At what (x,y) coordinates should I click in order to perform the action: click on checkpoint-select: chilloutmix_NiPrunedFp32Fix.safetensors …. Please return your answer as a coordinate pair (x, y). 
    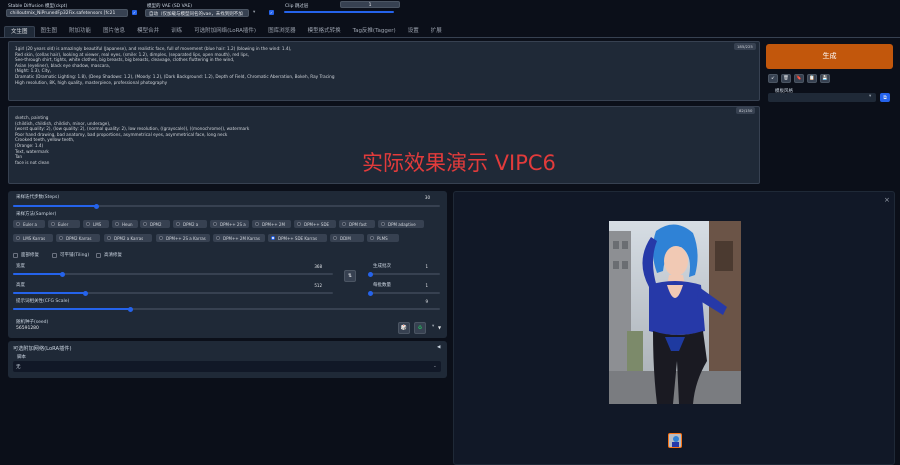
    Looking at the image, I should click on (67, 13).